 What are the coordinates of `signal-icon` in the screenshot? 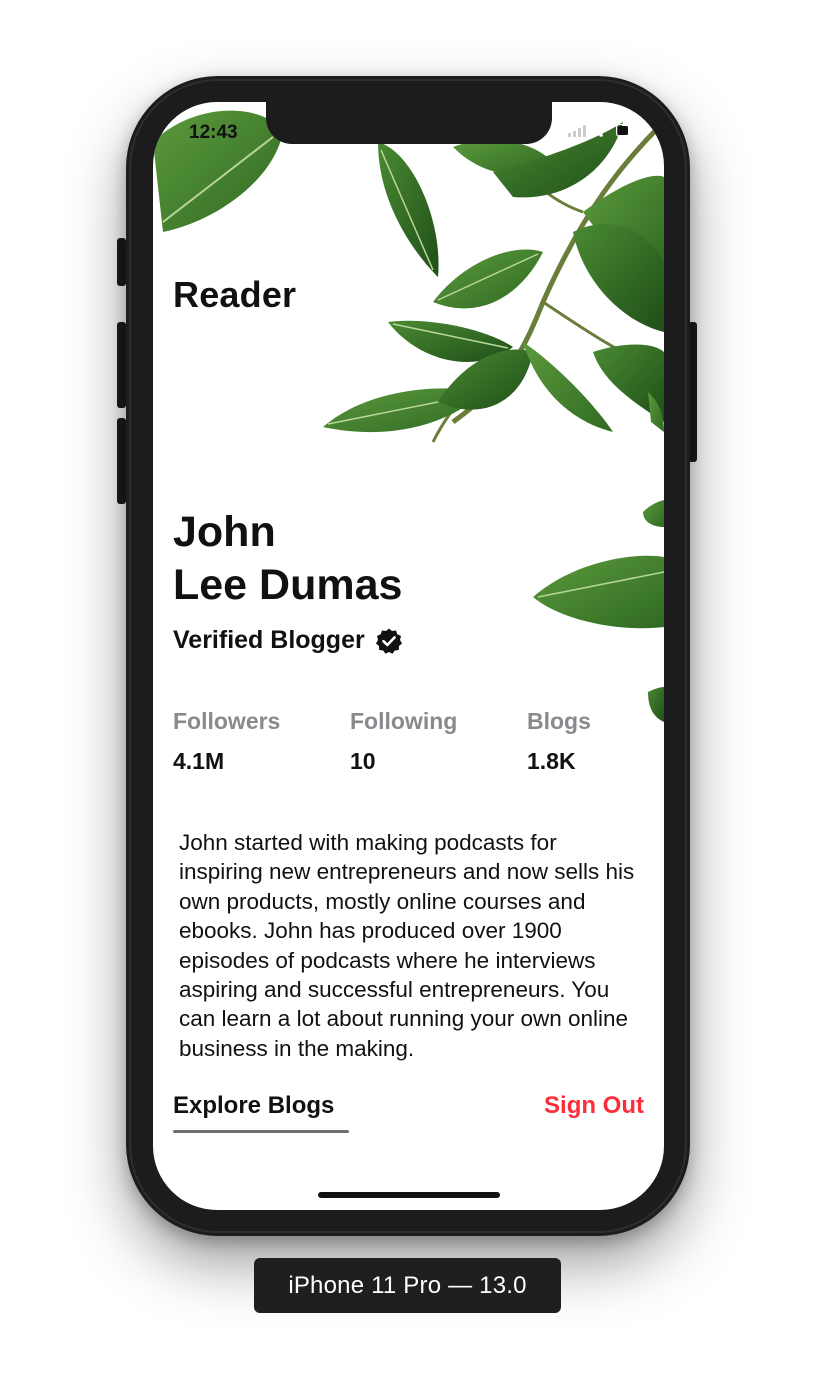 It's located at (577, 130).